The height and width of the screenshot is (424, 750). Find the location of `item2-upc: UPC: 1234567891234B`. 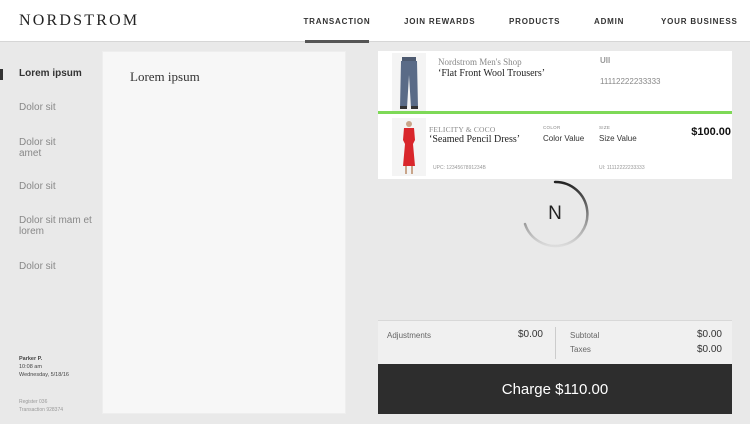

item2-upc: UPC: 1234567891234B is located at coordinates (459, 168).